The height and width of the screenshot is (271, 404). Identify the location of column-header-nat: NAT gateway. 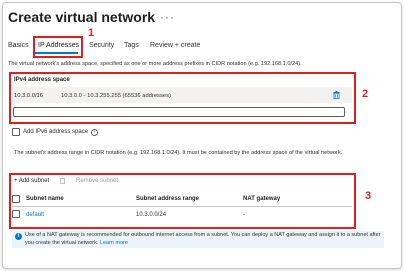
(262, 199).